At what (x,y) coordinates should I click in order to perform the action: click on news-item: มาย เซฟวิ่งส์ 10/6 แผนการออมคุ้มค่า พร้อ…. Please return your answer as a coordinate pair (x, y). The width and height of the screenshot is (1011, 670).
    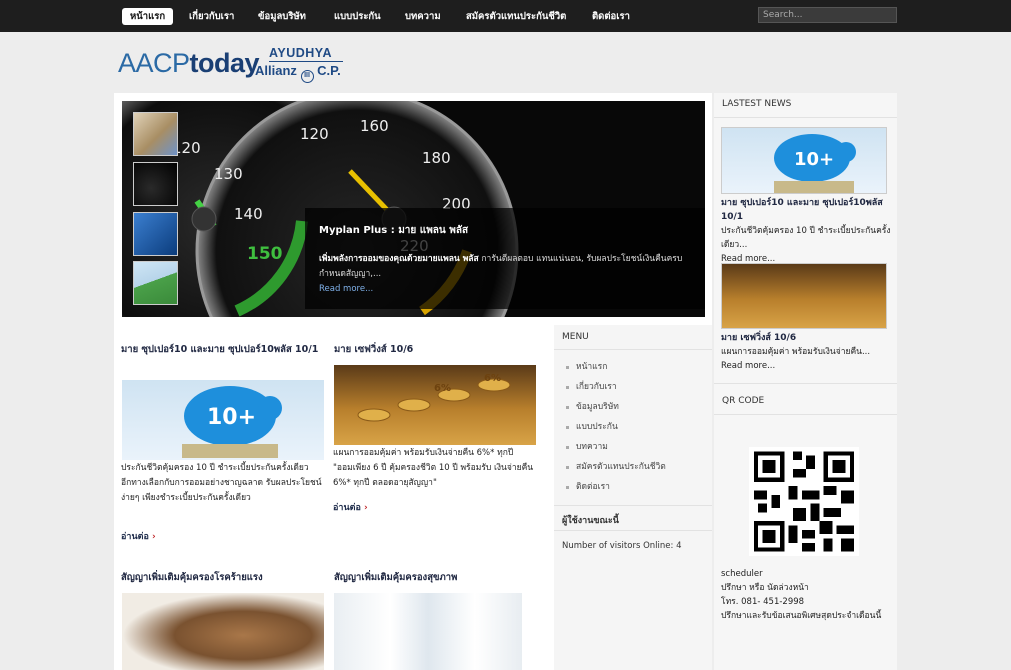
    Looking at the image, I should click on (806, 352).